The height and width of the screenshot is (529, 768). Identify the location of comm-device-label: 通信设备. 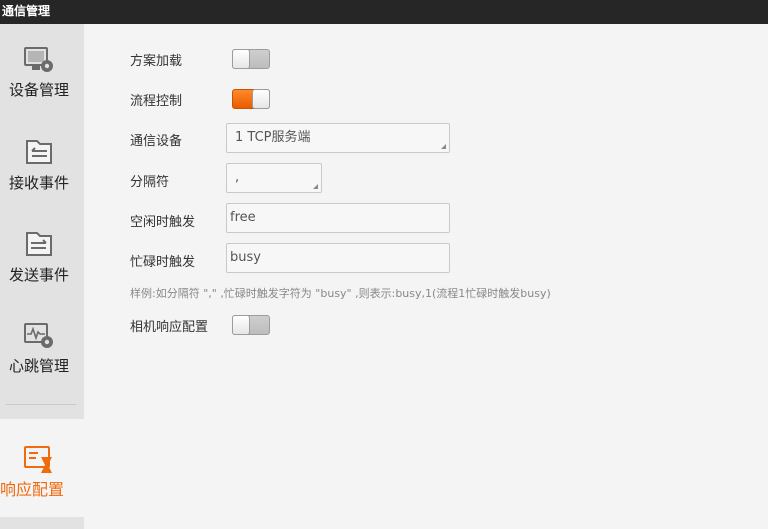
(156, 141).